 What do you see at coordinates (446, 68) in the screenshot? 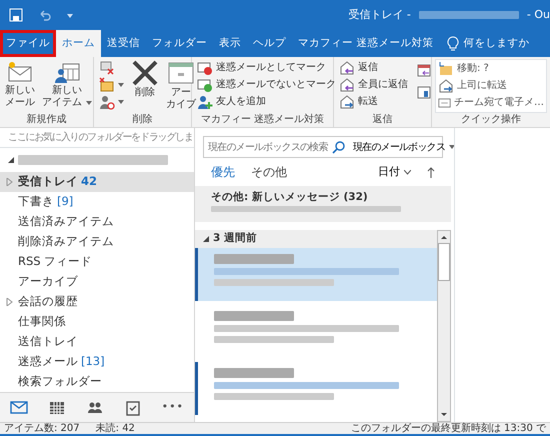
I see `folder-icon` at bounding box center [446, 68].